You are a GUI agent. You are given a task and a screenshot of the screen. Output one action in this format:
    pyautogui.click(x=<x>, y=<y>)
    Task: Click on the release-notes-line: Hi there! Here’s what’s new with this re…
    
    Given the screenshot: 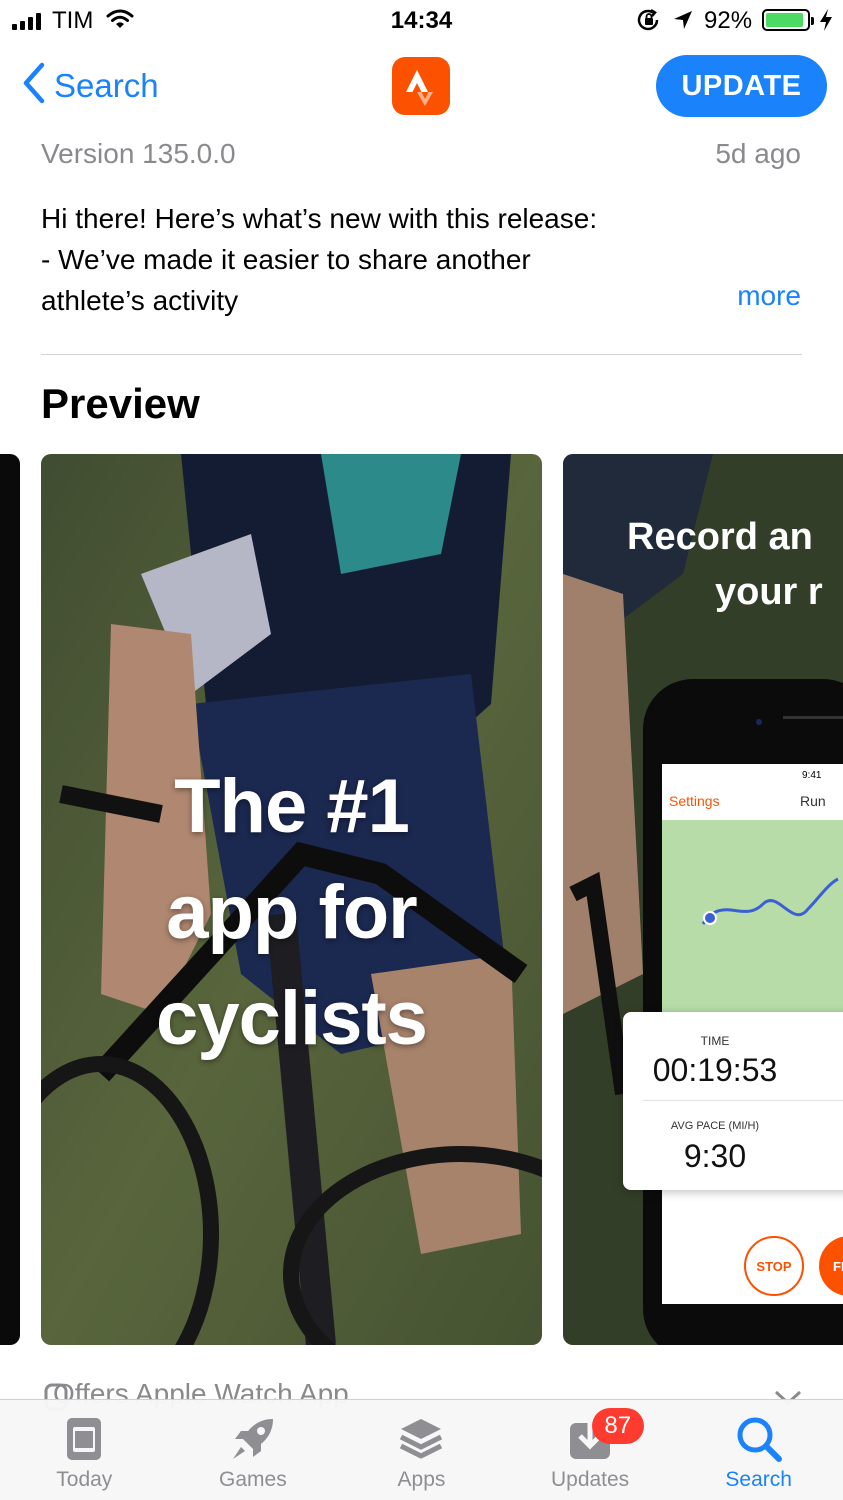 What is the action you would take?
    pyautogui.click(x=319, y=218)
    